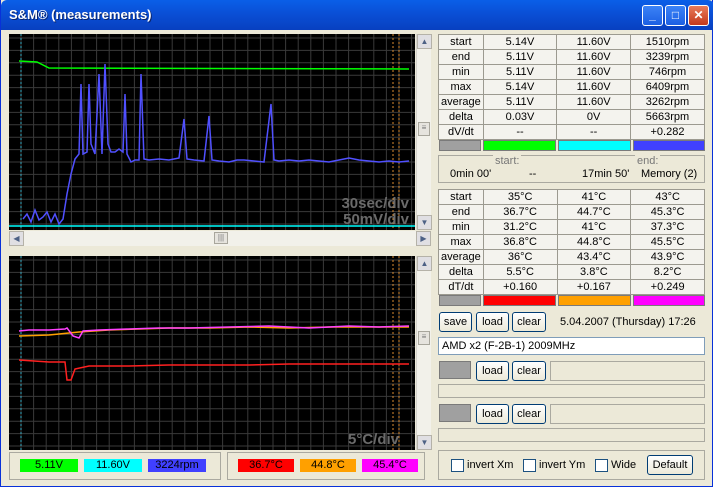 The height and width of the screenshot is (487, 713). What do you see at coordinates (461, 272) in the screenshot?
I see `temperature-row-label: delta` at bounding box center [461, 272].